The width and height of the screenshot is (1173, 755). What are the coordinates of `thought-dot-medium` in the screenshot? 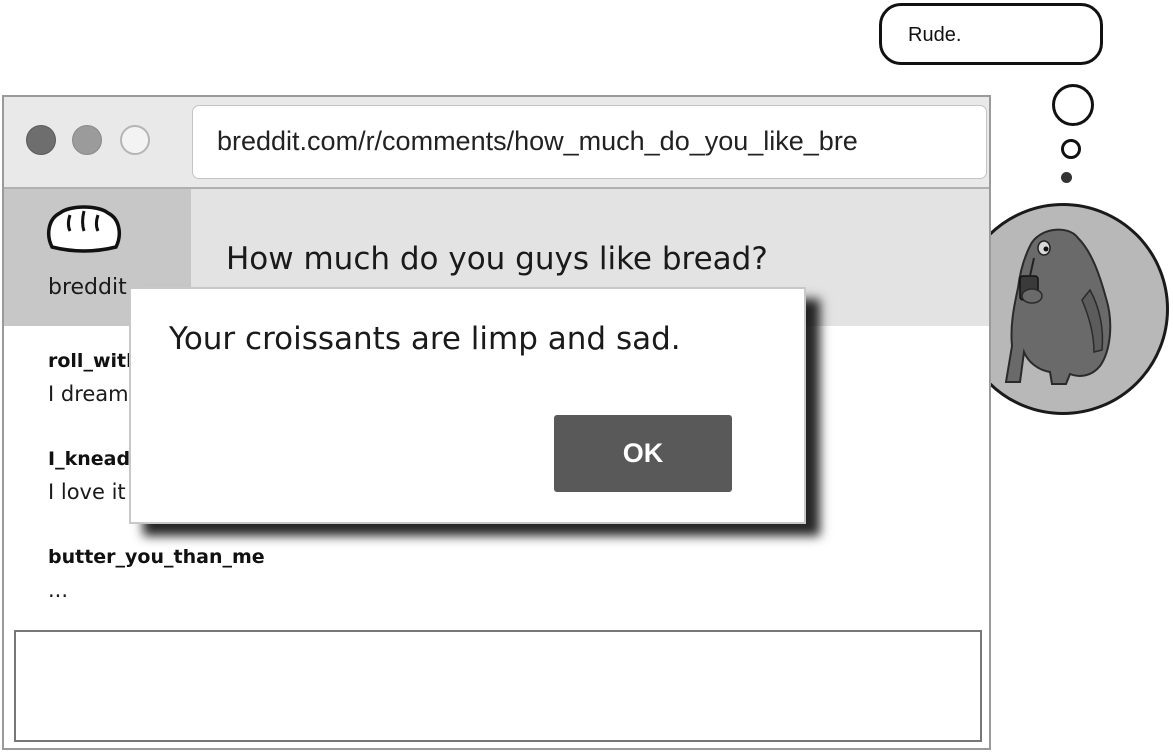 It's located at (1071, 149).